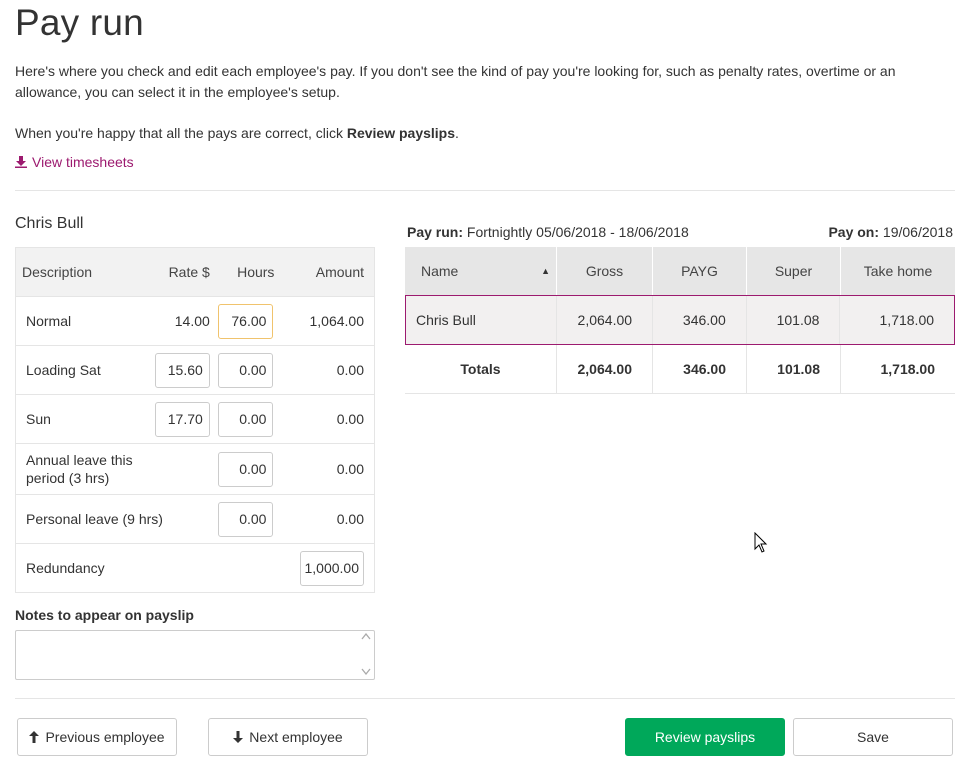  Describe the element at coordinates (195, 567) in the screenshot. I see `pay-item-row: Redundancy 1,000.00` at that location.